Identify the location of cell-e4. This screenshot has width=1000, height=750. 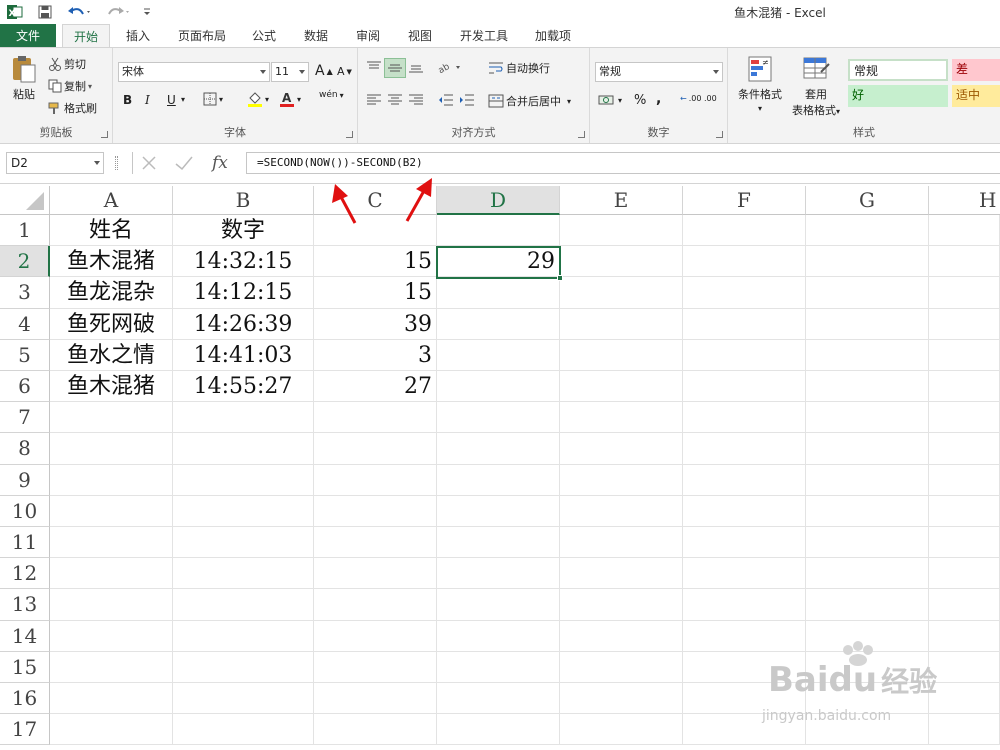
(621, 324).